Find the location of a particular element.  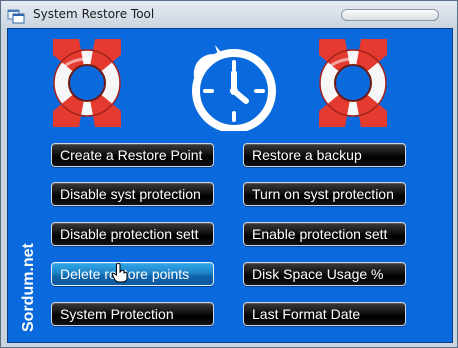

system-protection-button: System Protection is located at coordinates (132, 314).